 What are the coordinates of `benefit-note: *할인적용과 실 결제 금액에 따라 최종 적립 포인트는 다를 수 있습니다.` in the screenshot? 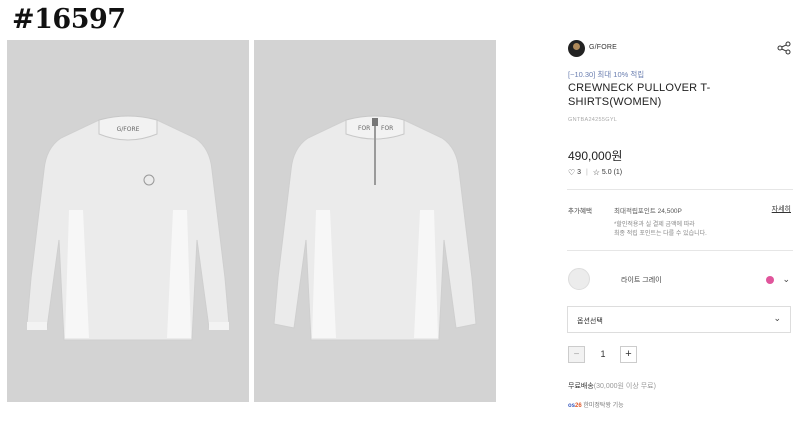 It's located at (679, 229).